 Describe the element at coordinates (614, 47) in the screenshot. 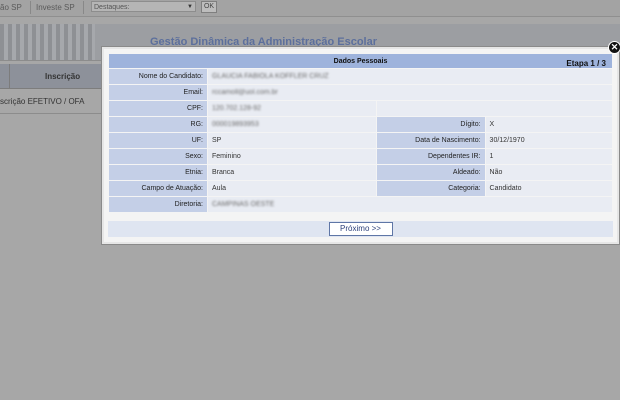

I see `close-icon: ✕` at that location.